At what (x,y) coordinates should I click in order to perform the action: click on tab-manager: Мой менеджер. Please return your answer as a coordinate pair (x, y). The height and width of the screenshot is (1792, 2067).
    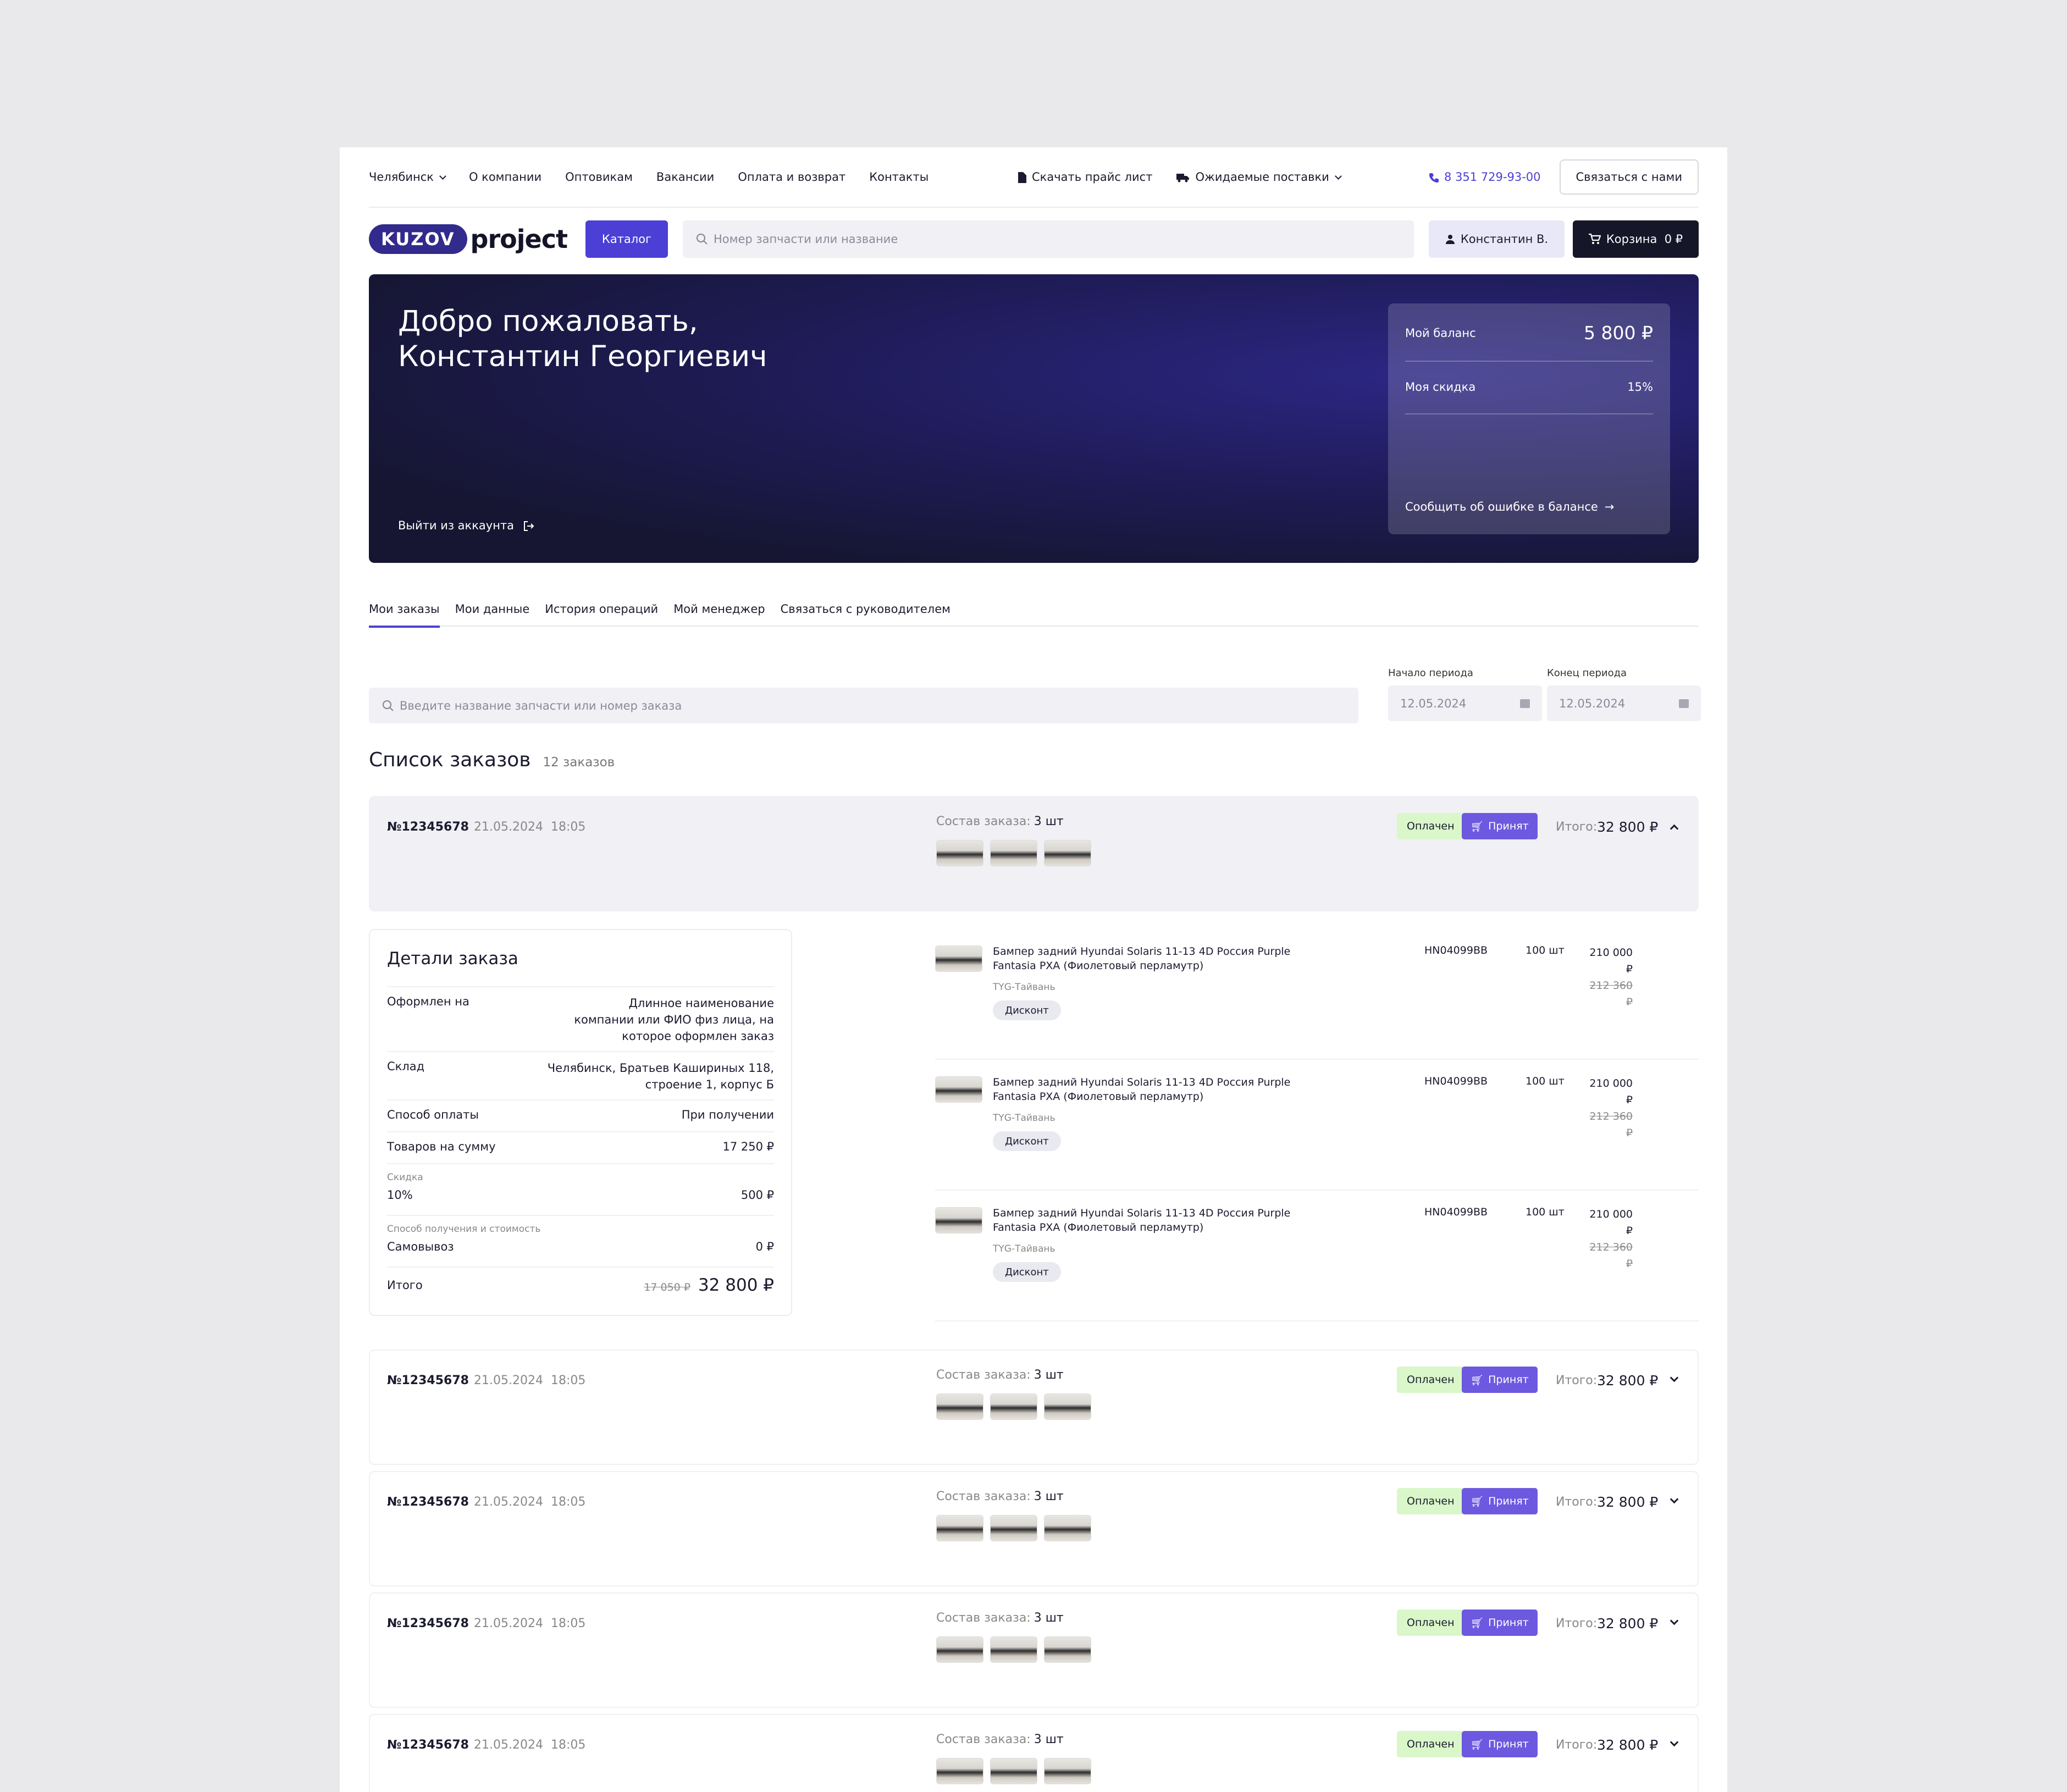
    Looking at the image, I should click on (719, 615).